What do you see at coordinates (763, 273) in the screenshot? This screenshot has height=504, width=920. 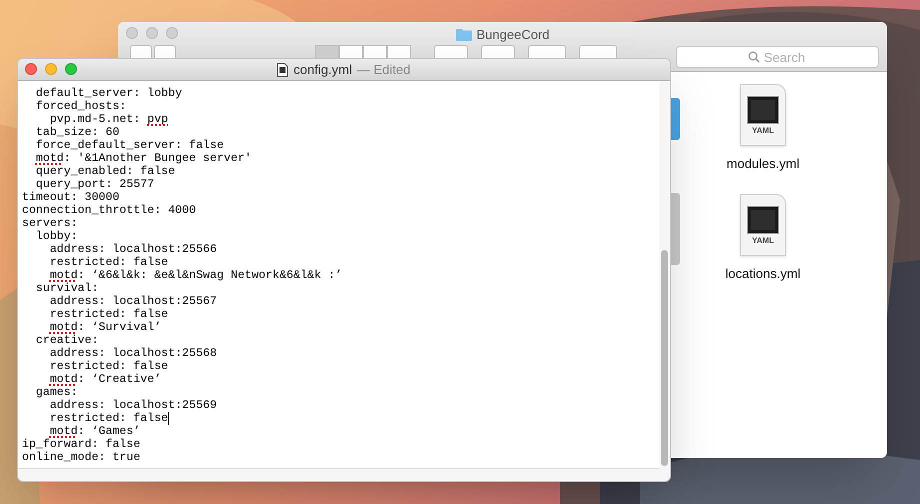 I see `file-name: locations.yml` at bounding box center [763, 273].